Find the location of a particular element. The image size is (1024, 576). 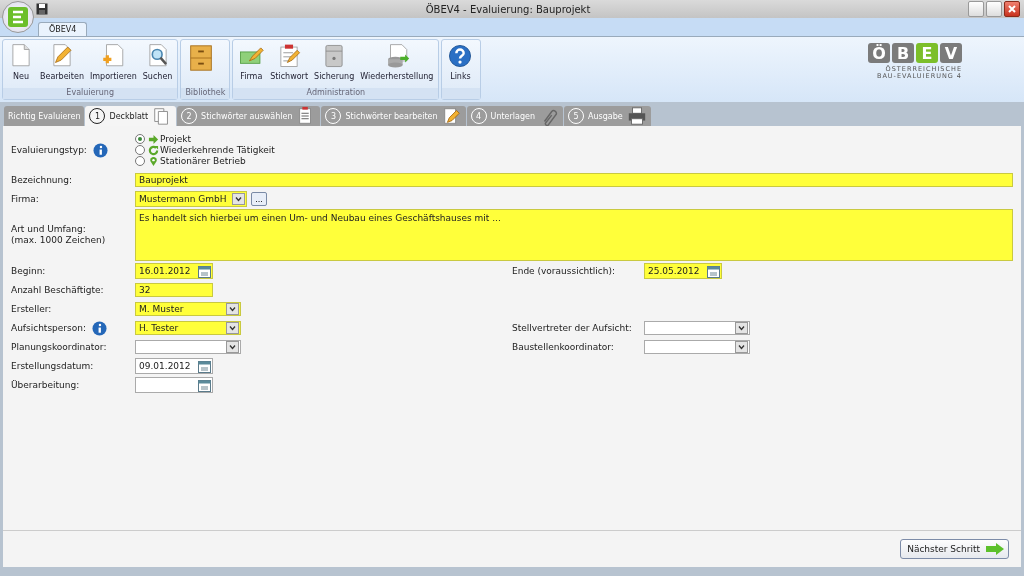

logo-letter: E is located at coordinates (927, 53).